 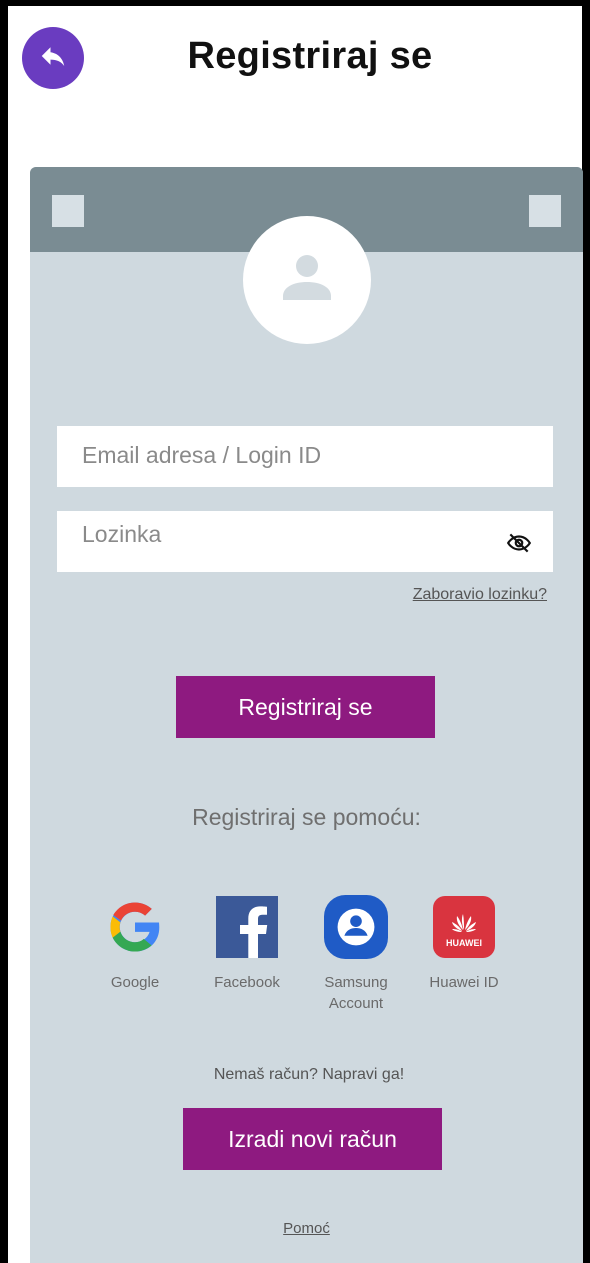 What do you see at coordinates (309, 1074) in the screenshot?
I see `no-account-prompt: Nemaš račun? Napravi ga!` at bounding box center [309, 1074].